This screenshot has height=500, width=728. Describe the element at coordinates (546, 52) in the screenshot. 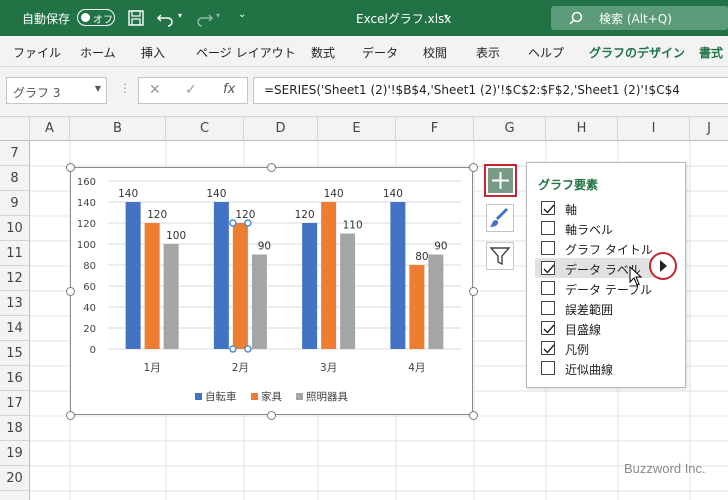

I see `tab-help: ヘルプ` at that location.